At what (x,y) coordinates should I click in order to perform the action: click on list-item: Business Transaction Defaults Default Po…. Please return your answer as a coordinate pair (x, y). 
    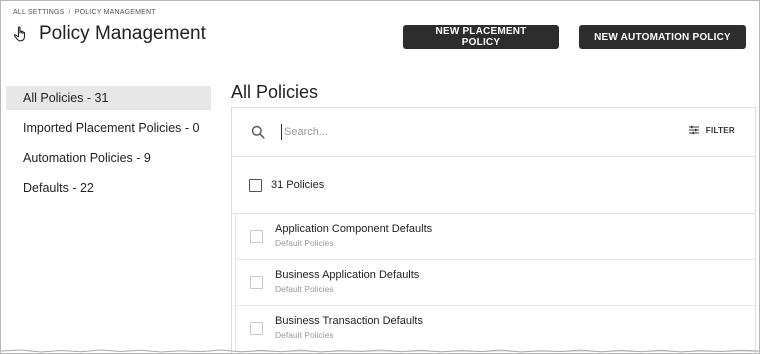
    Looking at the image, I should click on (495, 329).